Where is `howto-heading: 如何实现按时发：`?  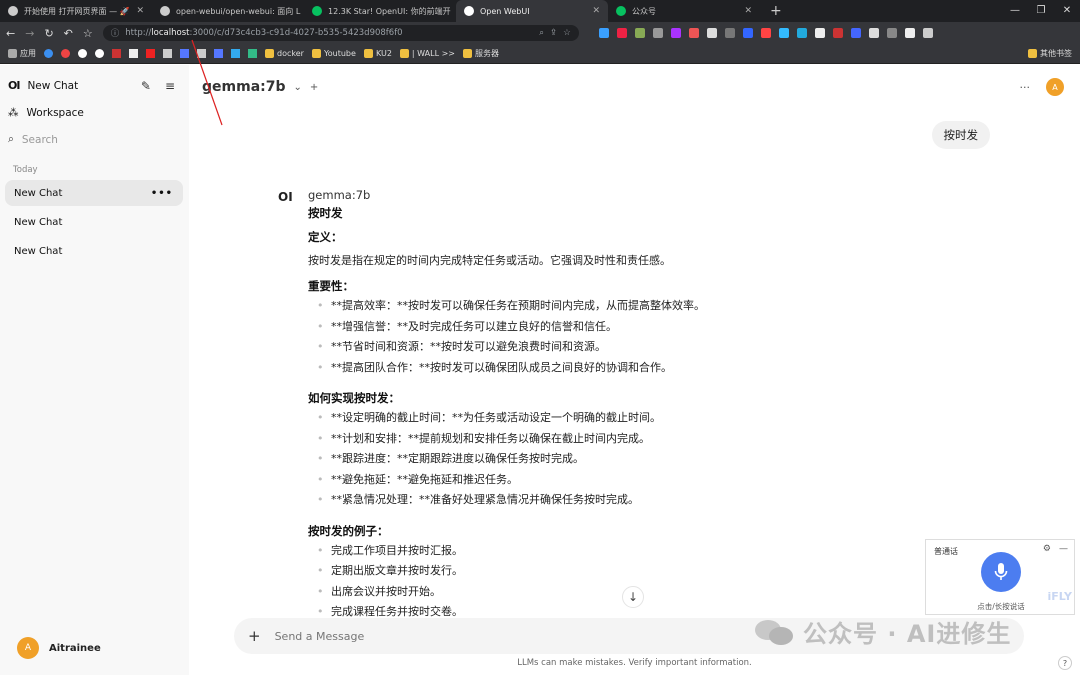
howto-heading: 如何实现按时发： is located at coordinates (354, 398).